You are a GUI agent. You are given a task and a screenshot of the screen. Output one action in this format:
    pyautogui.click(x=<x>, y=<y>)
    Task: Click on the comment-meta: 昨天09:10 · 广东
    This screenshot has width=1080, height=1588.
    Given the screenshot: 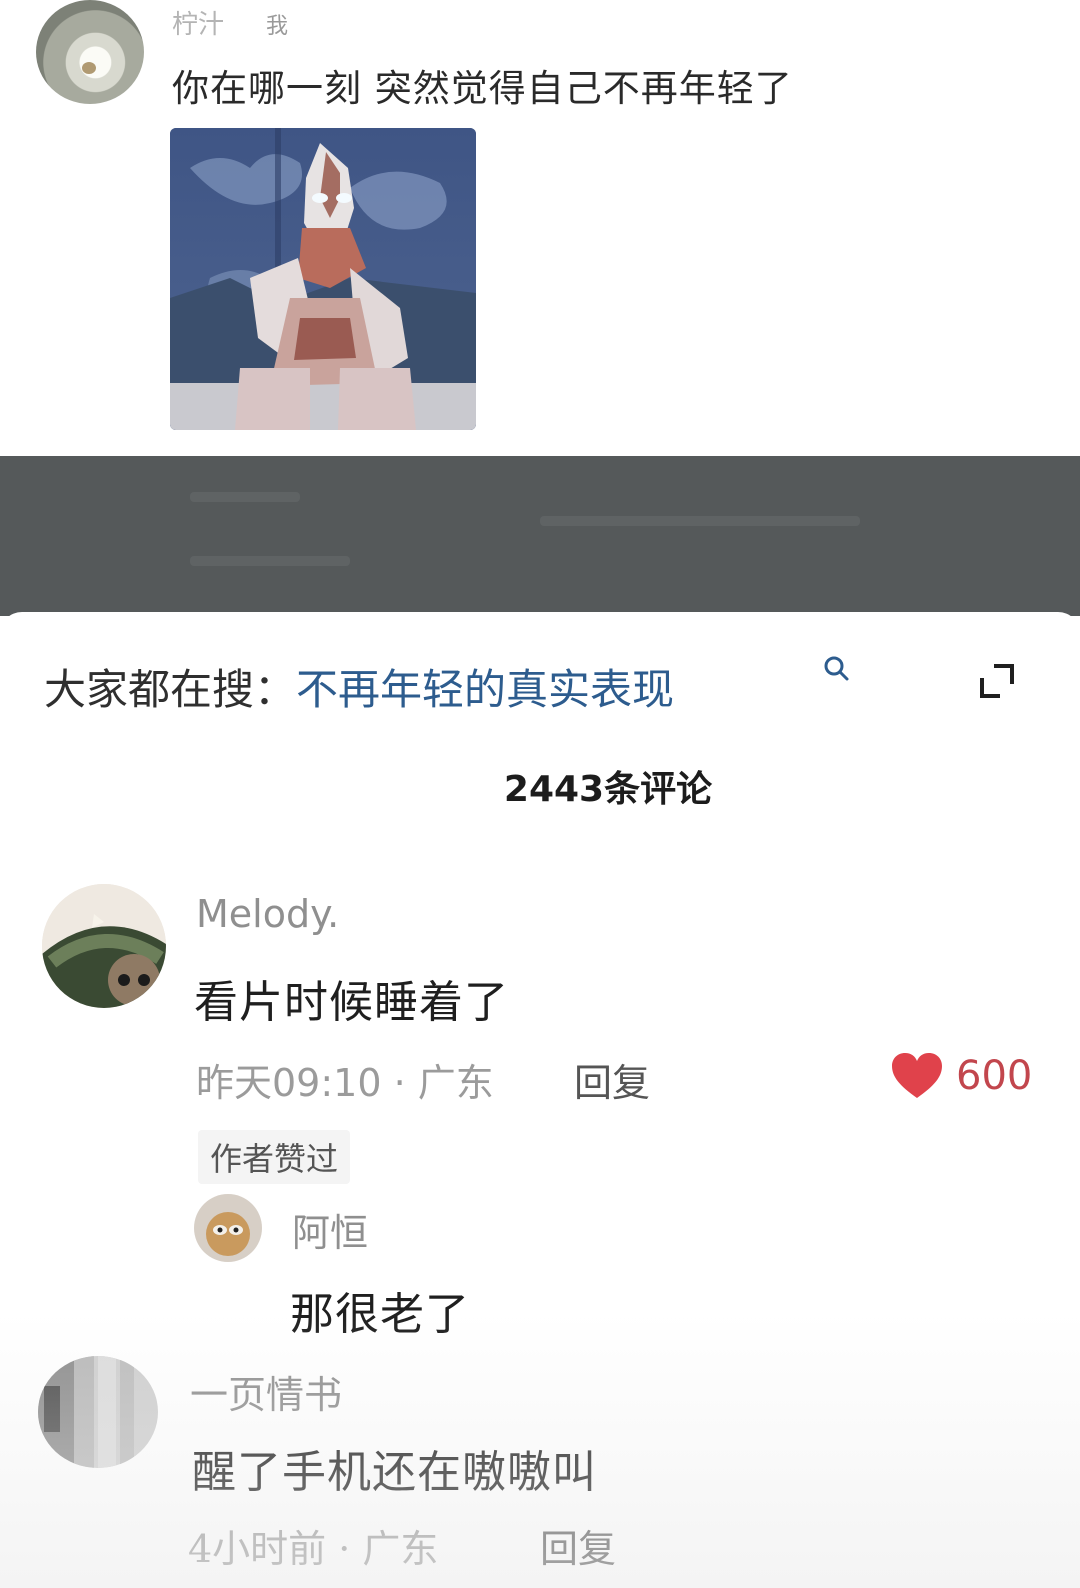 What is the action you would take?
    pyautogui.click(x=345, y=1083)
    